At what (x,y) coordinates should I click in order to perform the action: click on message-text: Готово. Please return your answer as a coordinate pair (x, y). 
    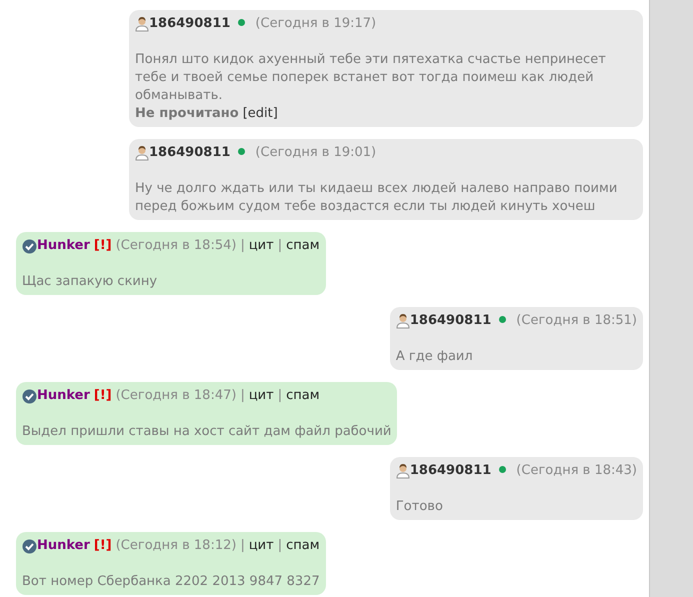
    Looking at the image, I should click on (420, 507).